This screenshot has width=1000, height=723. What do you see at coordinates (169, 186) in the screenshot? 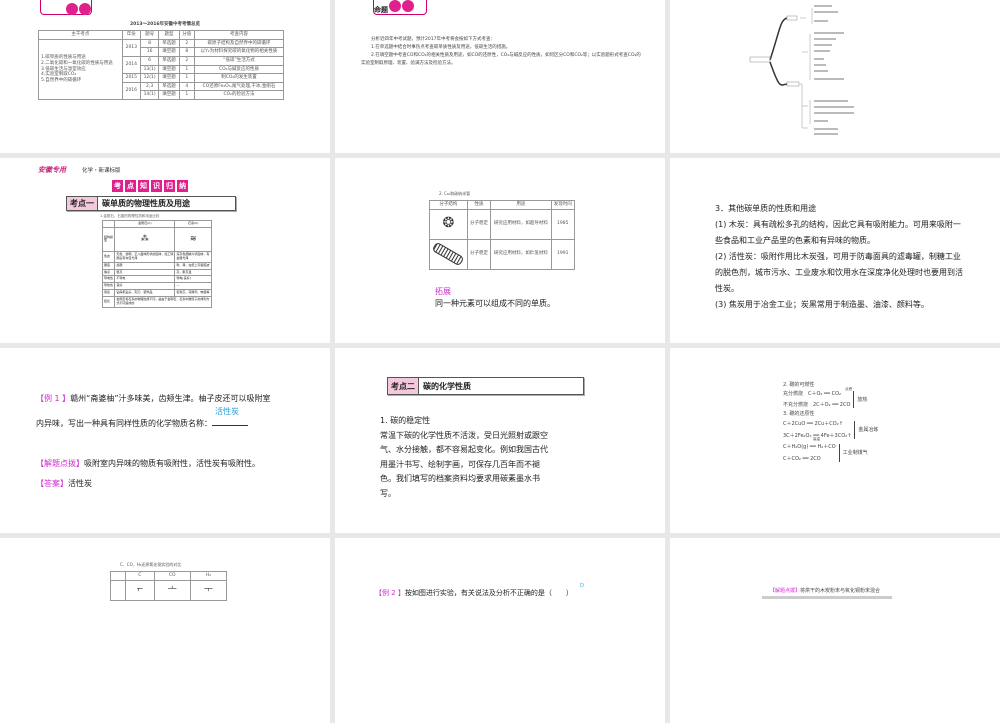
I see `text: 归` at bounding box center [169, 186].